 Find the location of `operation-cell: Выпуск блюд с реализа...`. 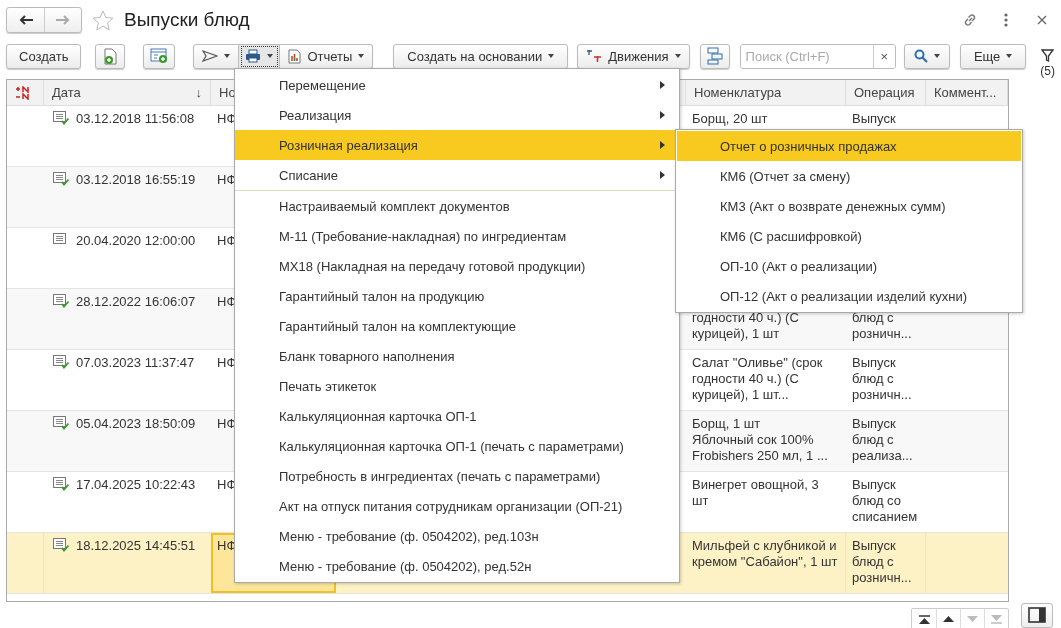

operation-cell: Выпуск блюд с реализа... is located at coordinates (882, 439).